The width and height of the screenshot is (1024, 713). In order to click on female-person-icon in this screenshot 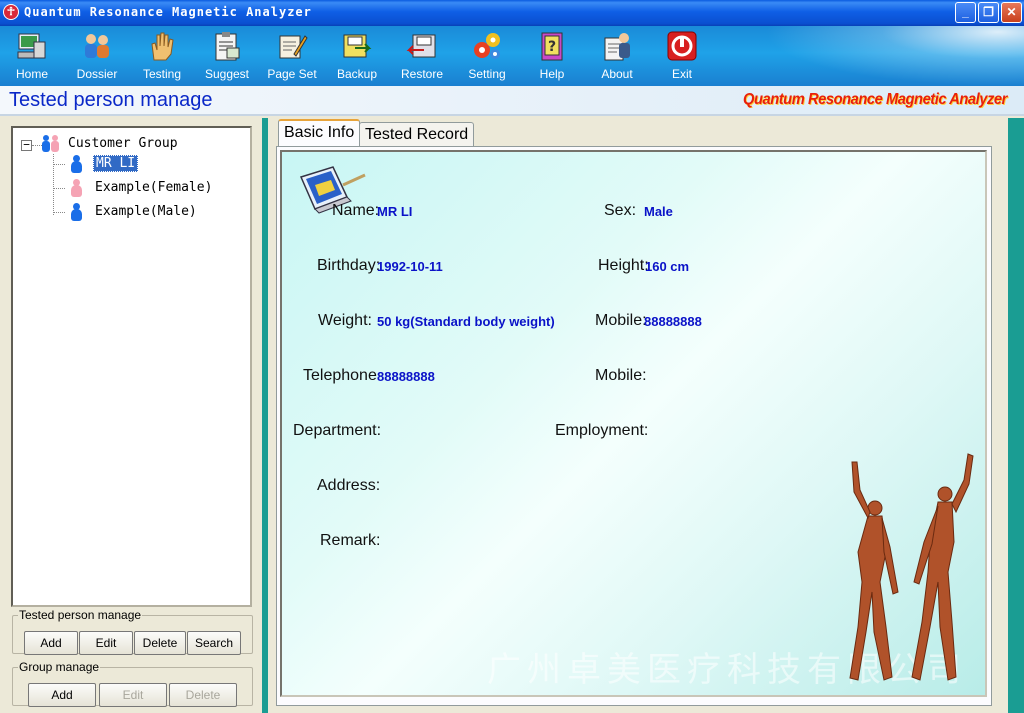, I will do `click(76, 188)`.